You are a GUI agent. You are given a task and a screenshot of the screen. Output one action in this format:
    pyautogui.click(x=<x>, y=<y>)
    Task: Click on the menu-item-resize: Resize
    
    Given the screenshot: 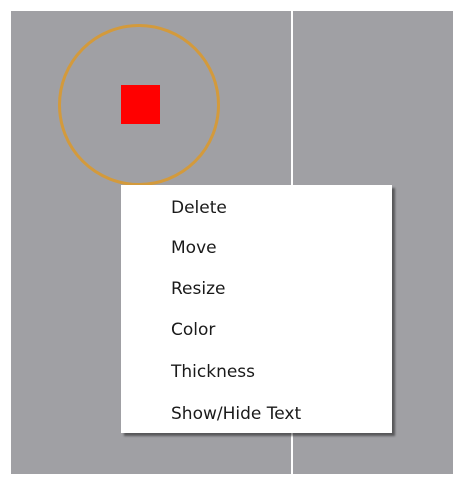 What is the action you would take?
    pyautogui.click(x=198, y=289)
    